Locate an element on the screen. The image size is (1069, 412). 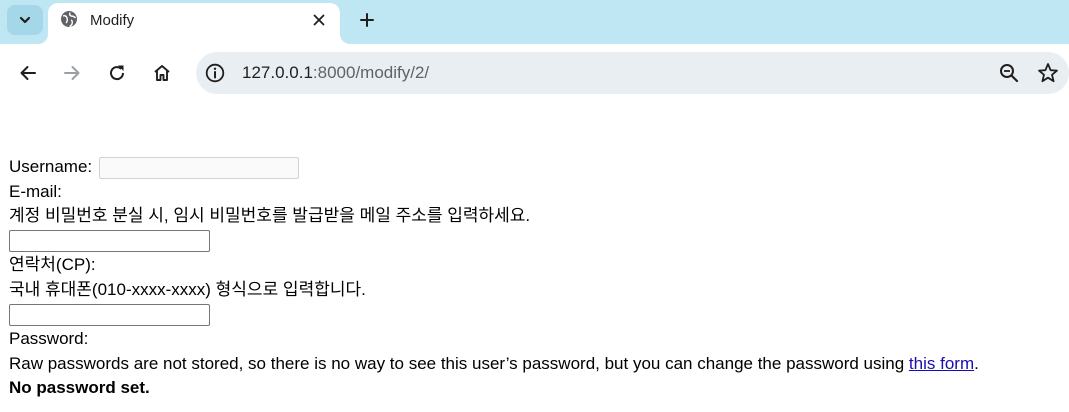
new-tab-button is located at coordinates (367, 20).